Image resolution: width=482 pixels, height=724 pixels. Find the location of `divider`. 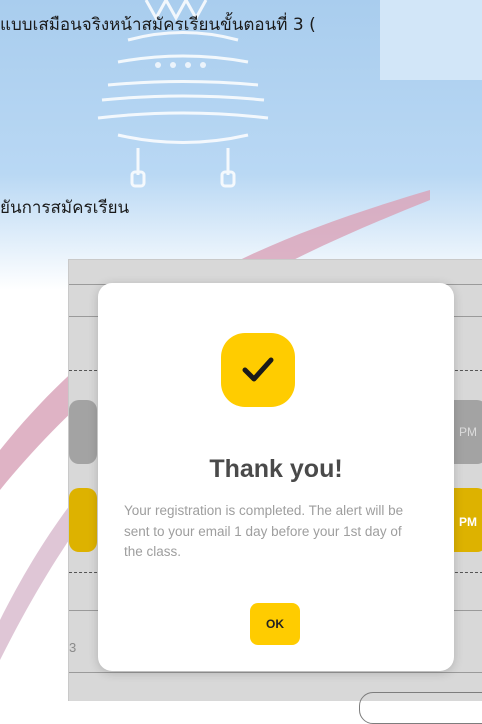

divider is located at coordinates (275, 672).